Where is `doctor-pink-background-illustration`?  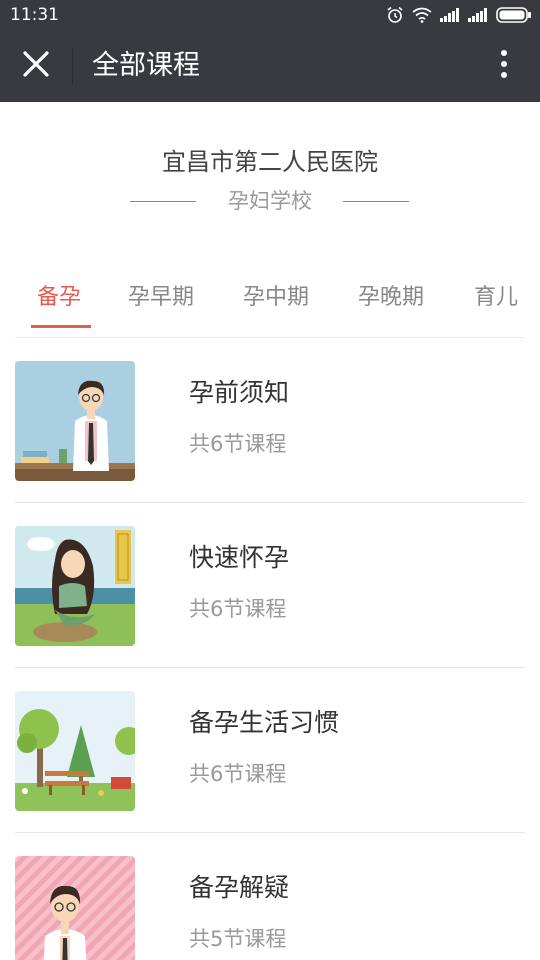 doctor-pink-background-illustration is located at coordinates (75, 908).